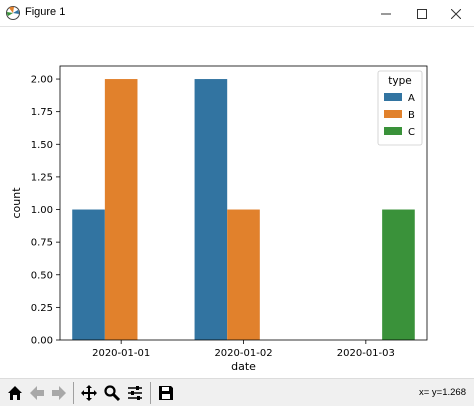  I want to click on zoom-icon, so click(112, 393).